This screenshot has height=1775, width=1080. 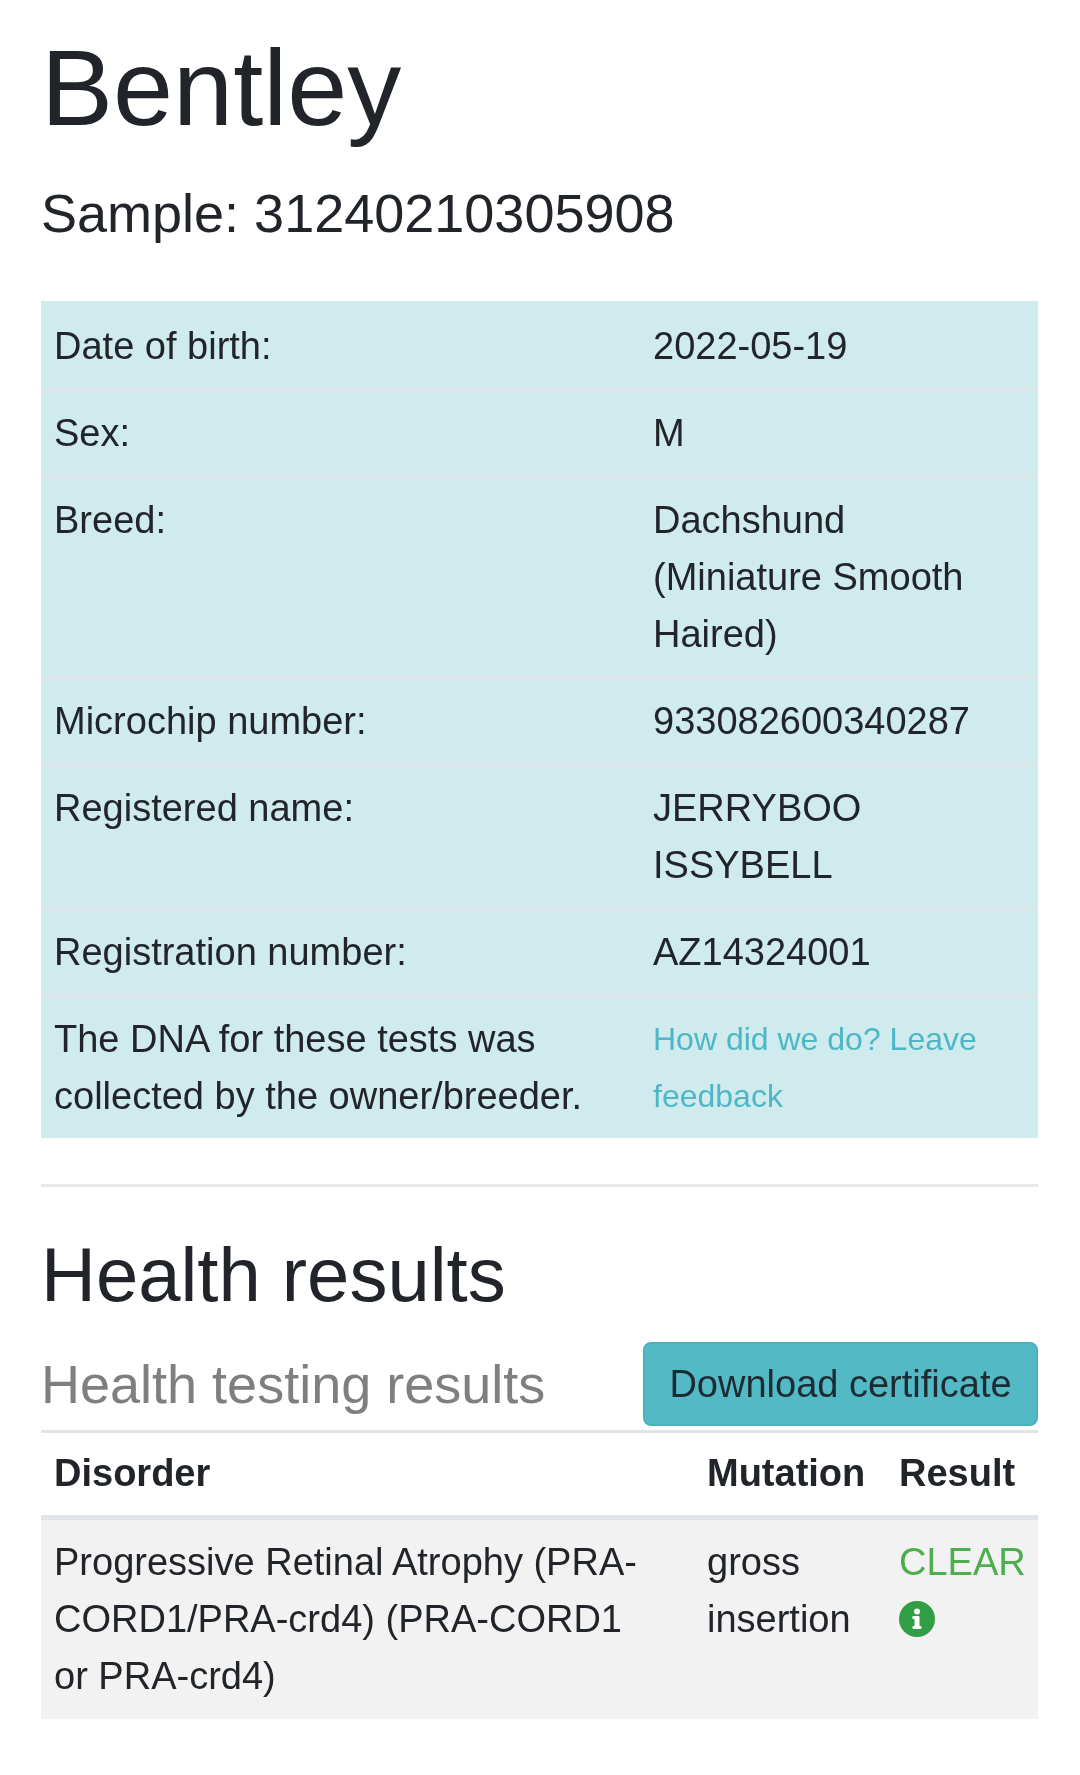 I want to click on detail-value-cell: AZ14324001, so click(x=839, y=950).